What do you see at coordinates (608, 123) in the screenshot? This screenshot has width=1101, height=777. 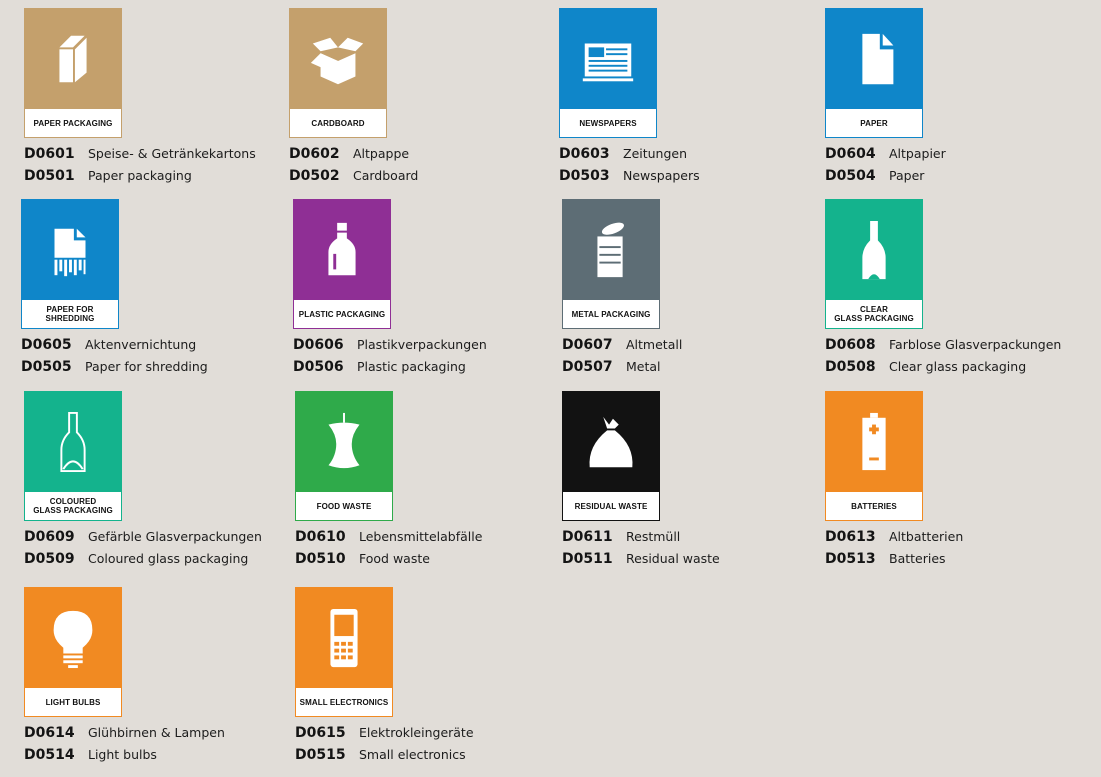 I see `sign-label: NEWSPAPERS` at bounding box center [608, 123].